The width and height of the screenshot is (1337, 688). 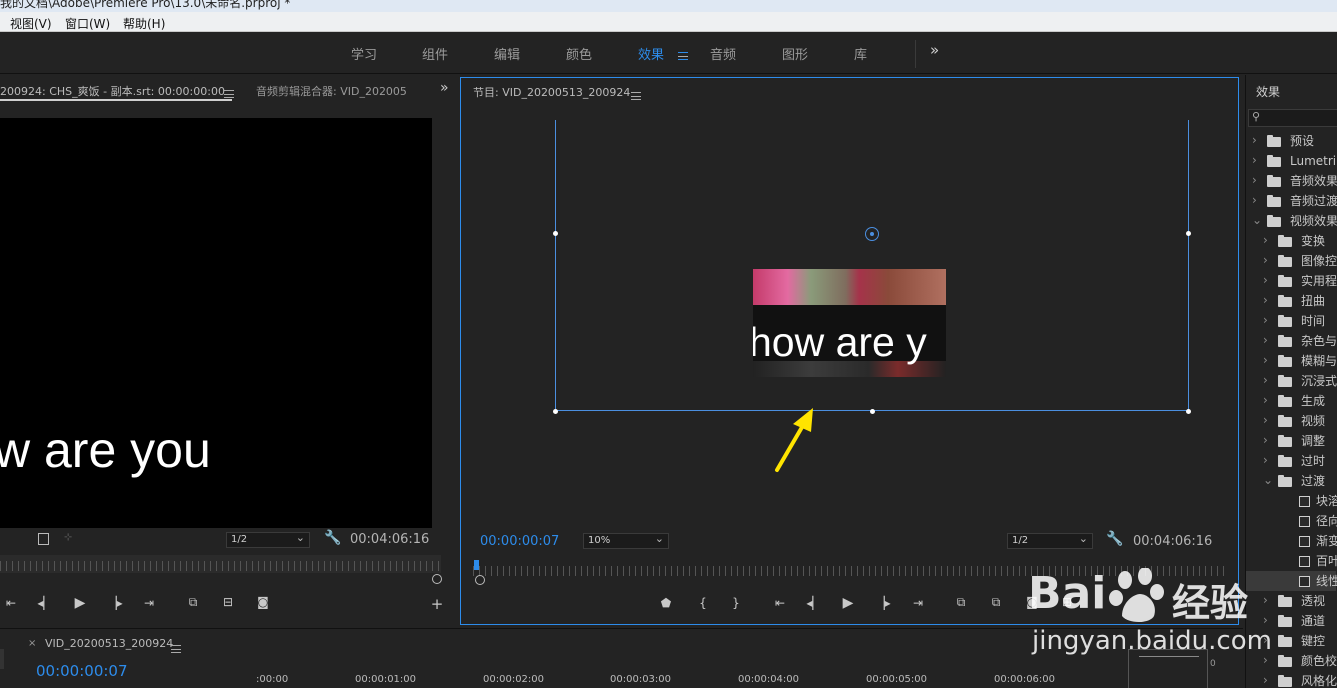 What do you see at coordinates (636, 95) in the screenshot?
I see `program-tab-menu-icon` at bounding box center [636, 95].